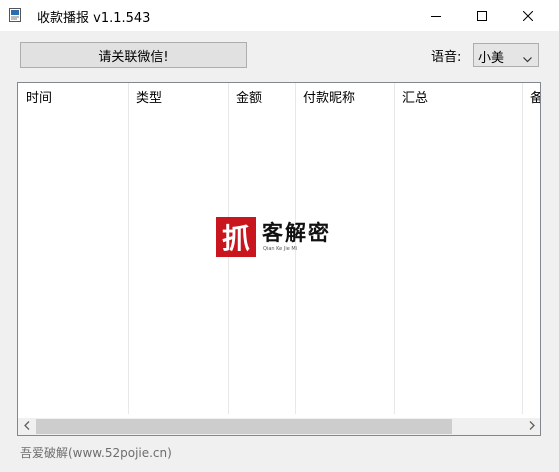 The height and width of the screenshot is (472, 559). What do you see at coordinates (446, 57) in the screenshot?
I see `voice-label: 语音:` at bounding box center [446, 57].